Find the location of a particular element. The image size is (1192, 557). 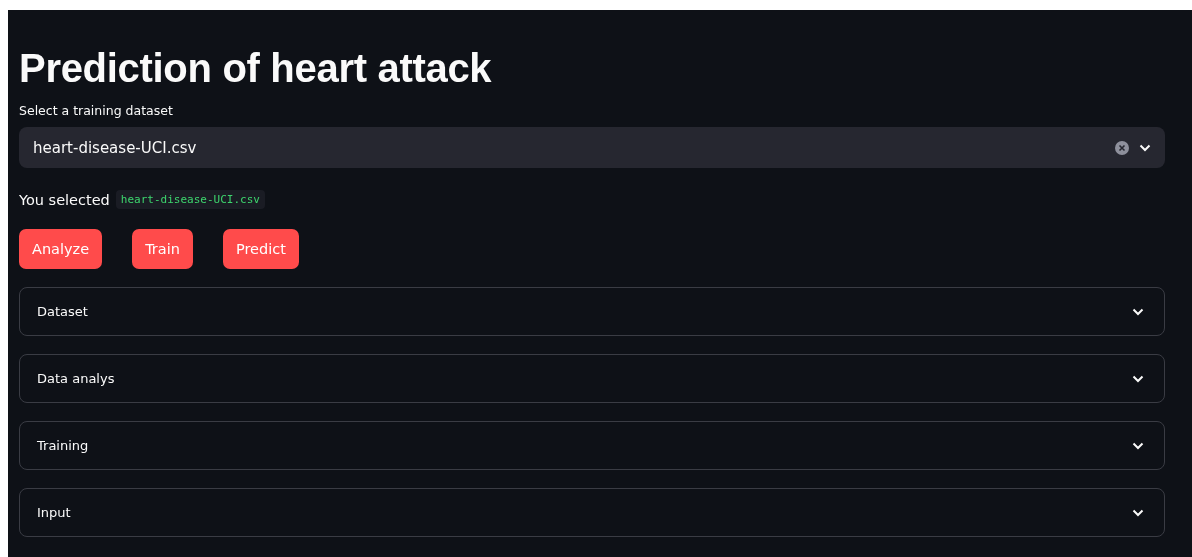

selected-filename: heart-disease-UCI.csv is located at coordinates (190, 199).